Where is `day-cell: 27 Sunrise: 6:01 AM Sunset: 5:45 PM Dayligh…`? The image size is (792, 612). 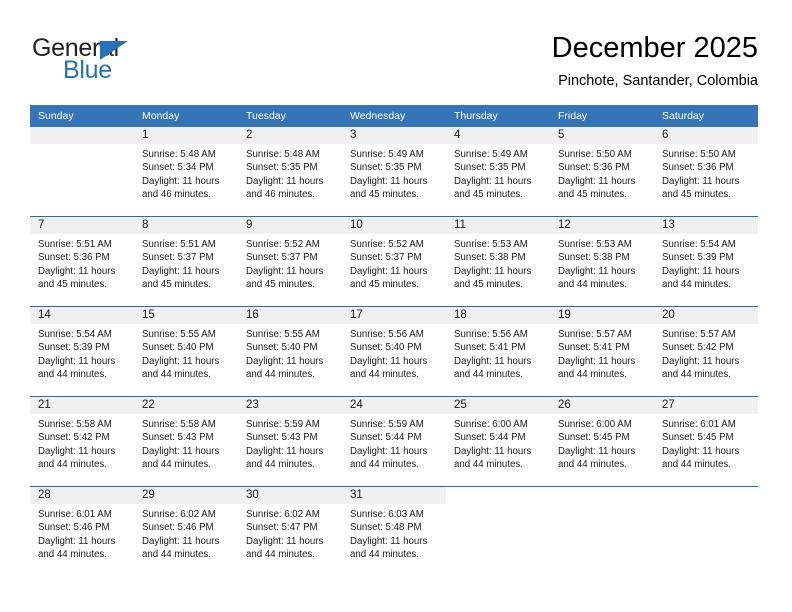
day-cell: 27 Sunrise: 6:01 AM Sunset: 5:45 PM Dayligh… is located at coordinates (706, 441).